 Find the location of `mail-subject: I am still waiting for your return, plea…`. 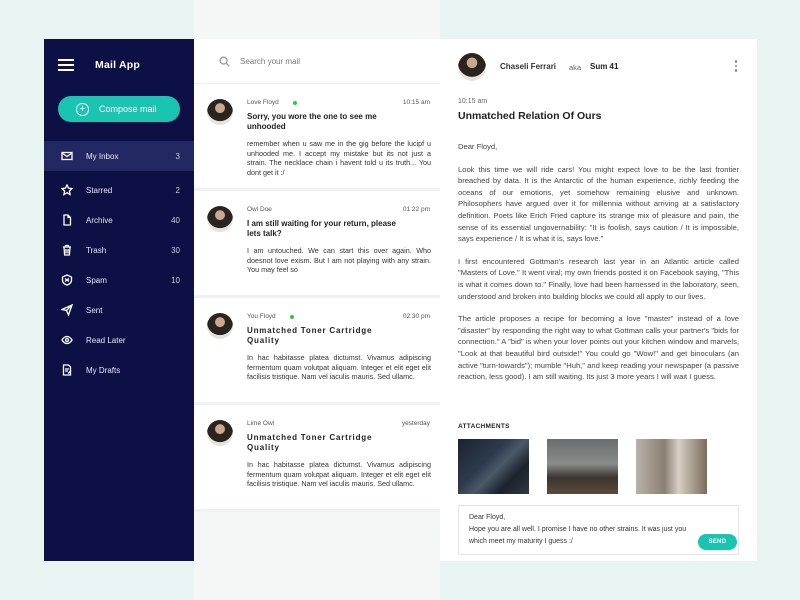

mail-subject: I am still waiting for your return, plea… is located at coordinates (321, 228).